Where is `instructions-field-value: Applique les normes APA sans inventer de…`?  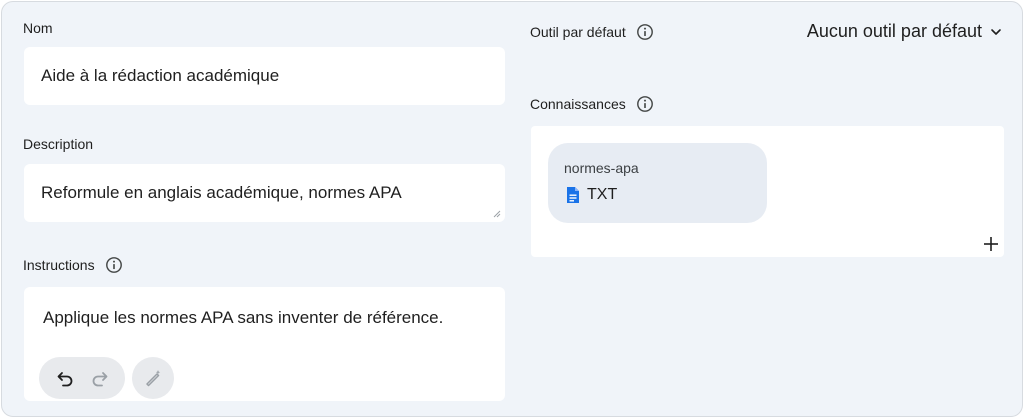 instructions-field-value: Applique les normes APA sans inventer de… is located at coordinates (243, 317).